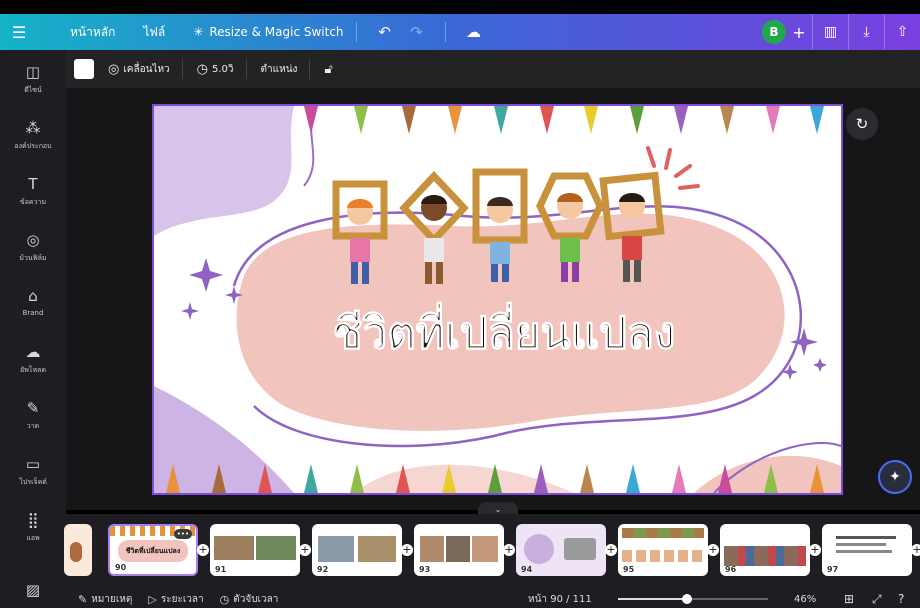  What do you see at coordinates (663, 550) in the screenshot?
I see `thumbnail: 95` at bounding box center [663, 550].